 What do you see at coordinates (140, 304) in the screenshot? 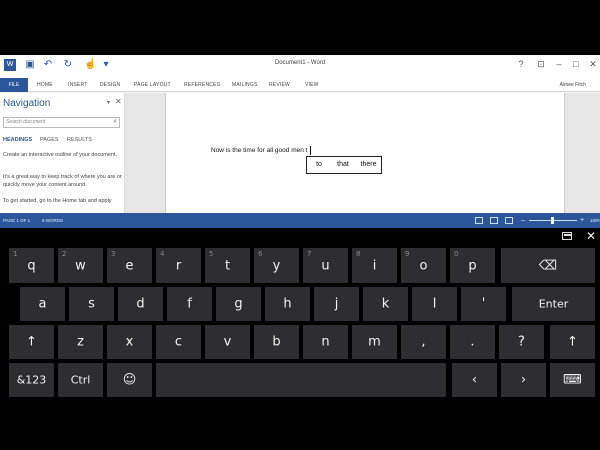
I see `key-d: d` at bounding box center [140, 304].